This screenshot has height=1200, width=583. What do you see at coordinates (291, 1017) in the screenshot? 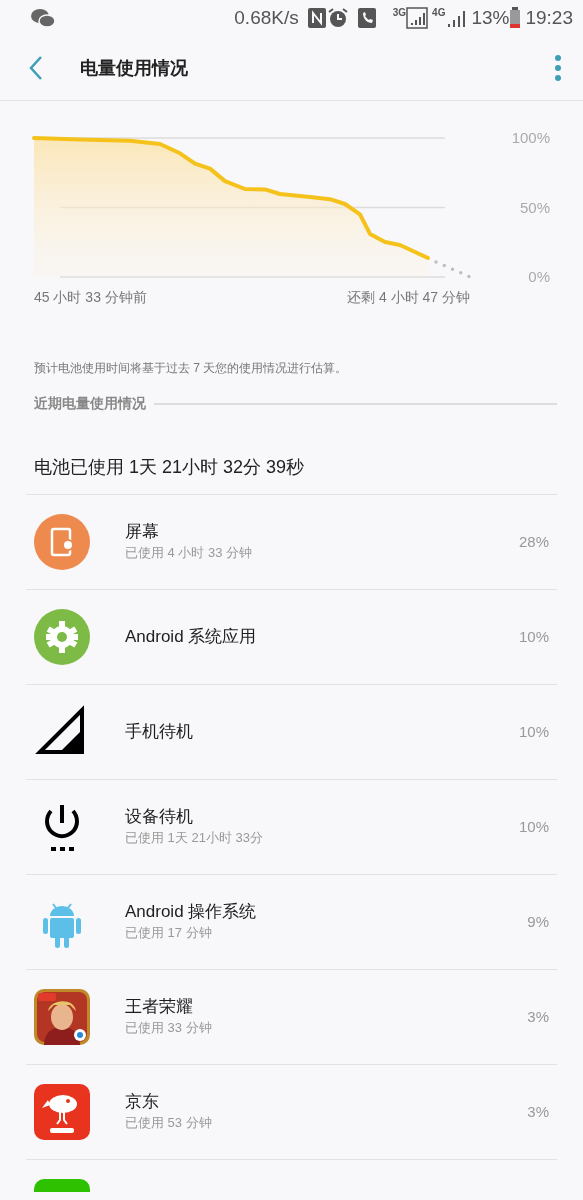
I see `app-usage-row: 王者荣耀 已使用 33 分钟 3%` at bounding box center [291, 1017].